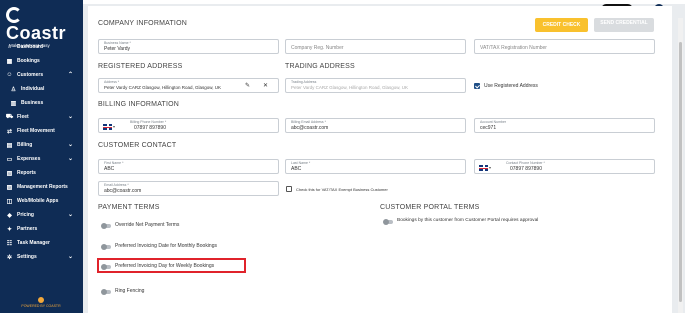 The width and height of the screenshot is (685, 313). Describe the element at coordinates (9, 229) in the screenshot. I see `partners-icon: ✦` at that location.